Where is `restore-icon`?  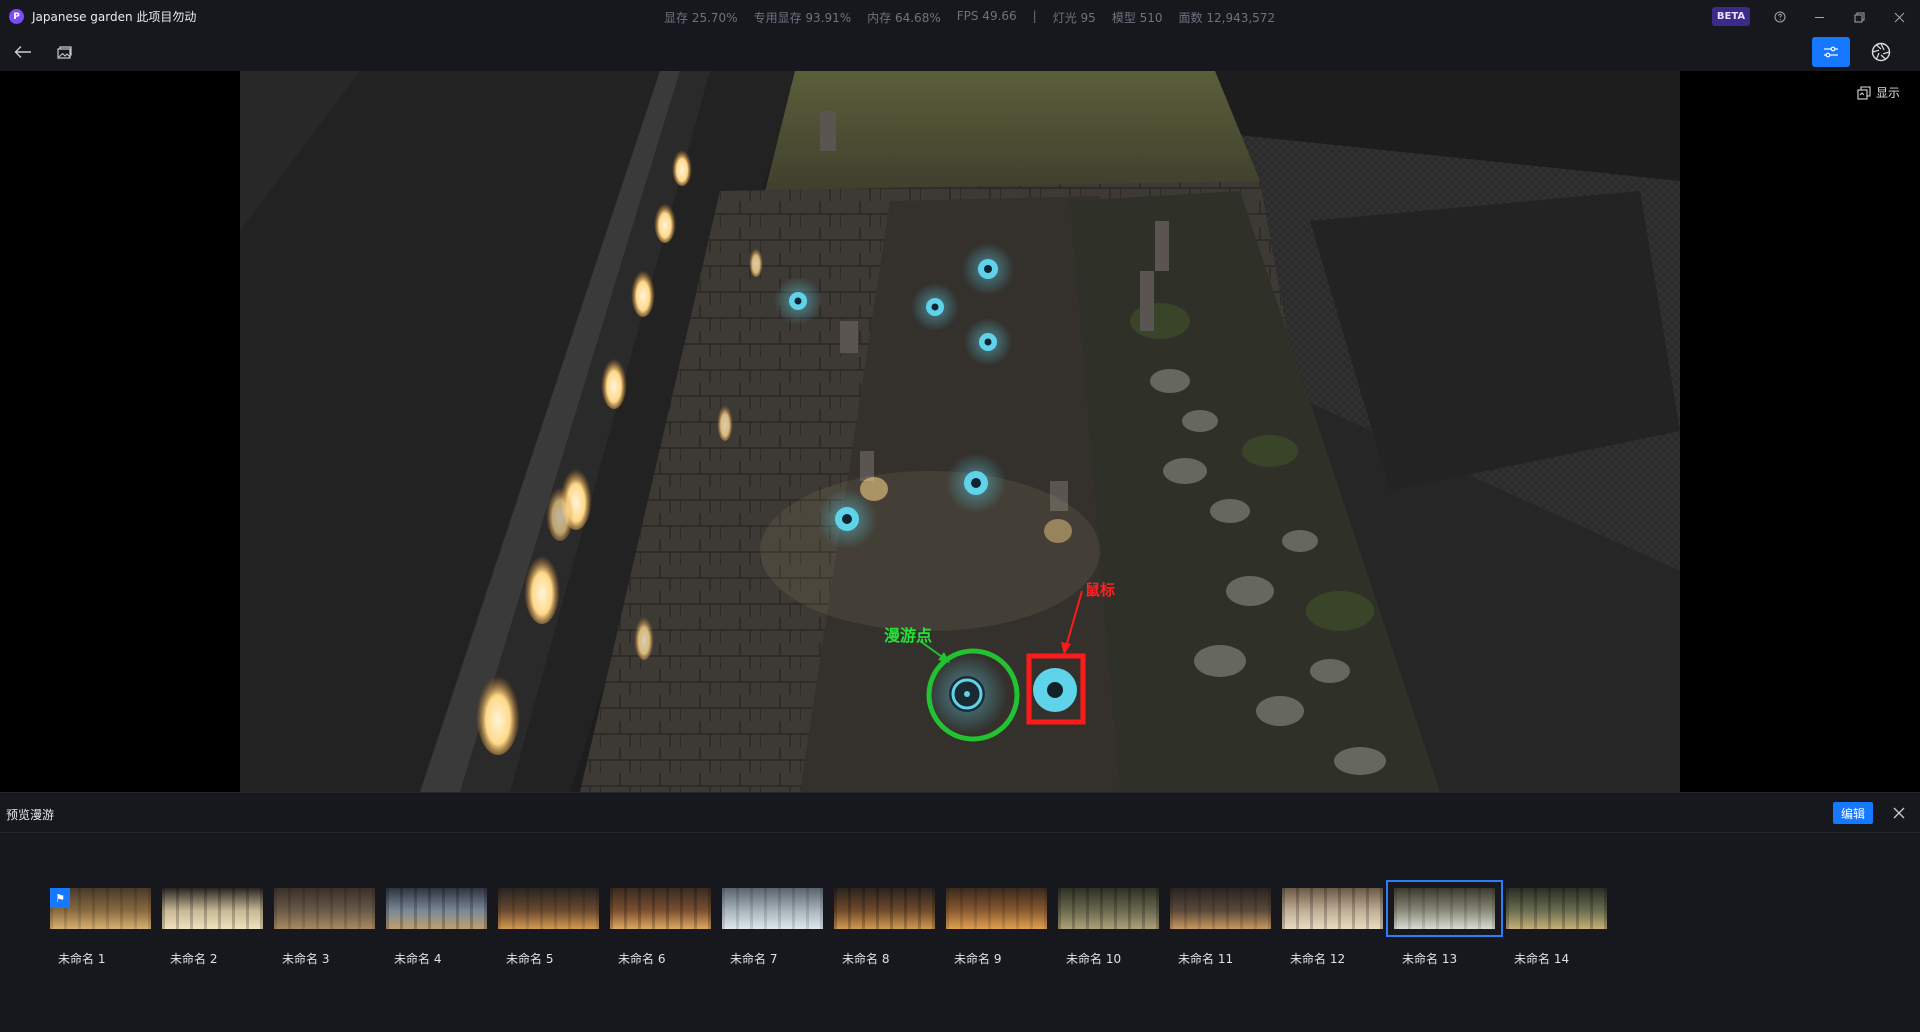 restore-icon is located at coordinates (1859, 17).